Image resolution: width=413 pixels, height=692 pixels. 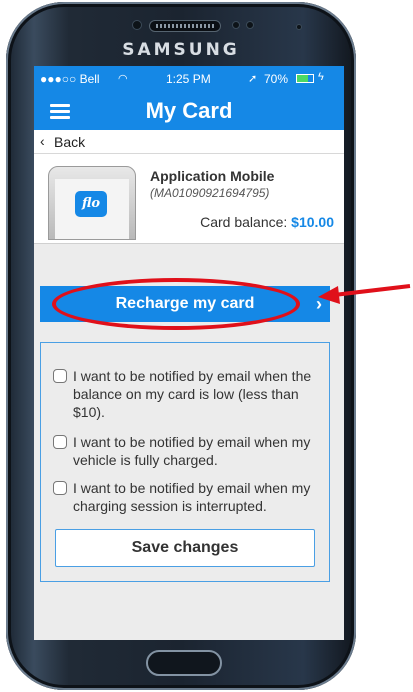 I want to click on carrier-label: ●●●○○ Bell, so click(x=70, y=79).